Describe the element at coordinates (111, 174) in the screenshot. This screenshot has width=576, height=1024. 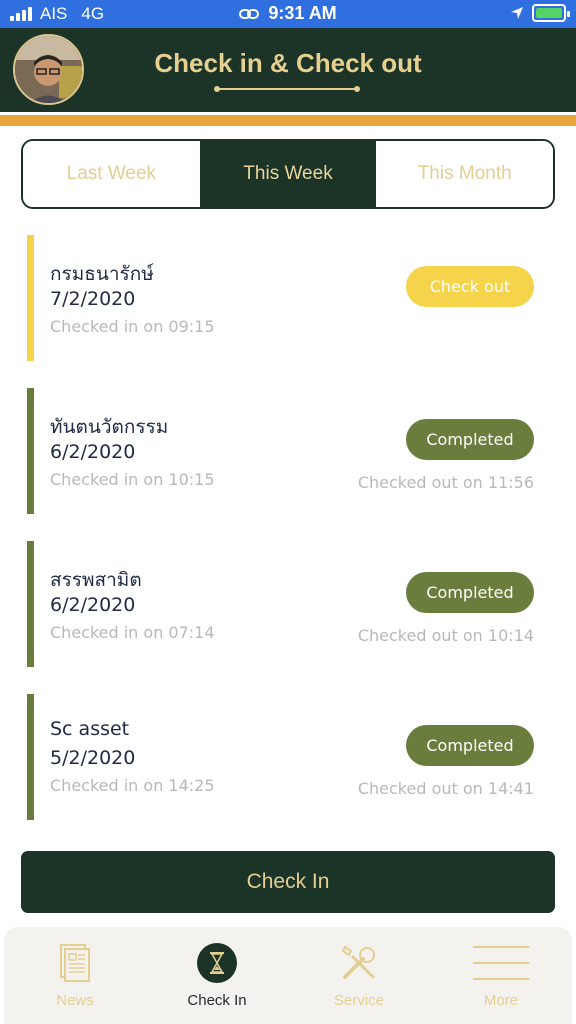
I see `tab-last-week: Last Week` at that location.